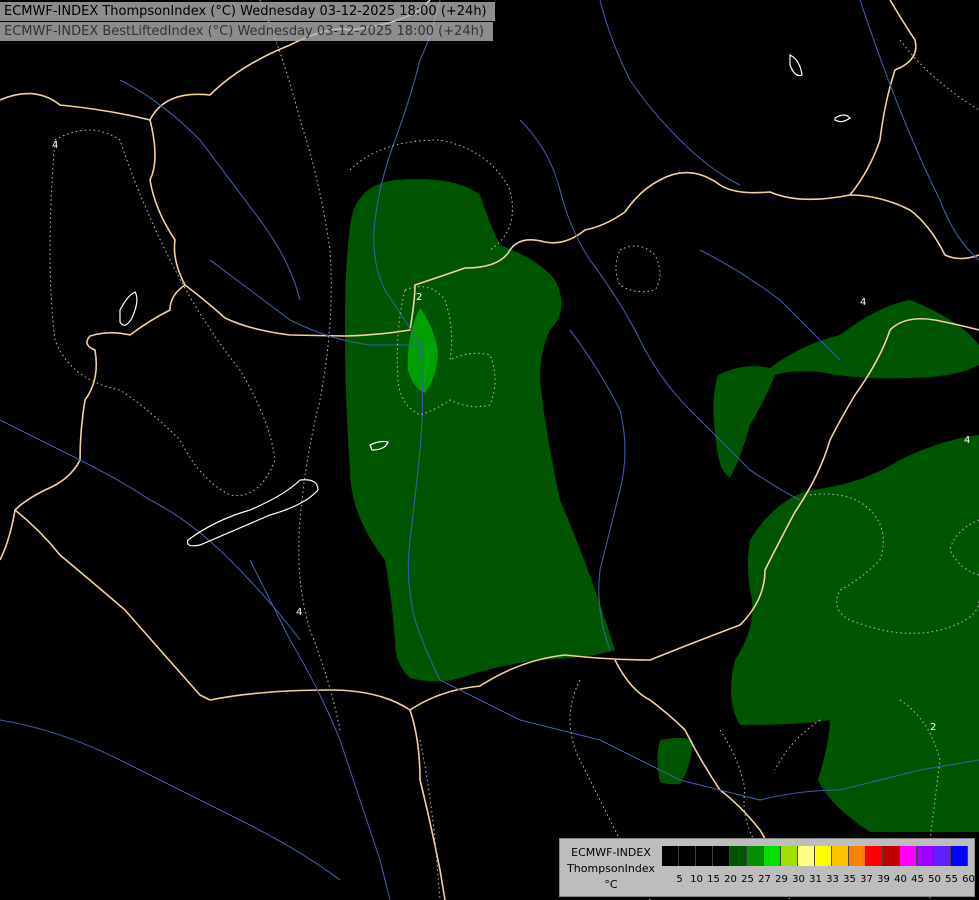 This screenshot has width=979, height=900. Describe the element at coordinates (611, 884) in the screenshot. I see `legend-unit: °C` at that location.